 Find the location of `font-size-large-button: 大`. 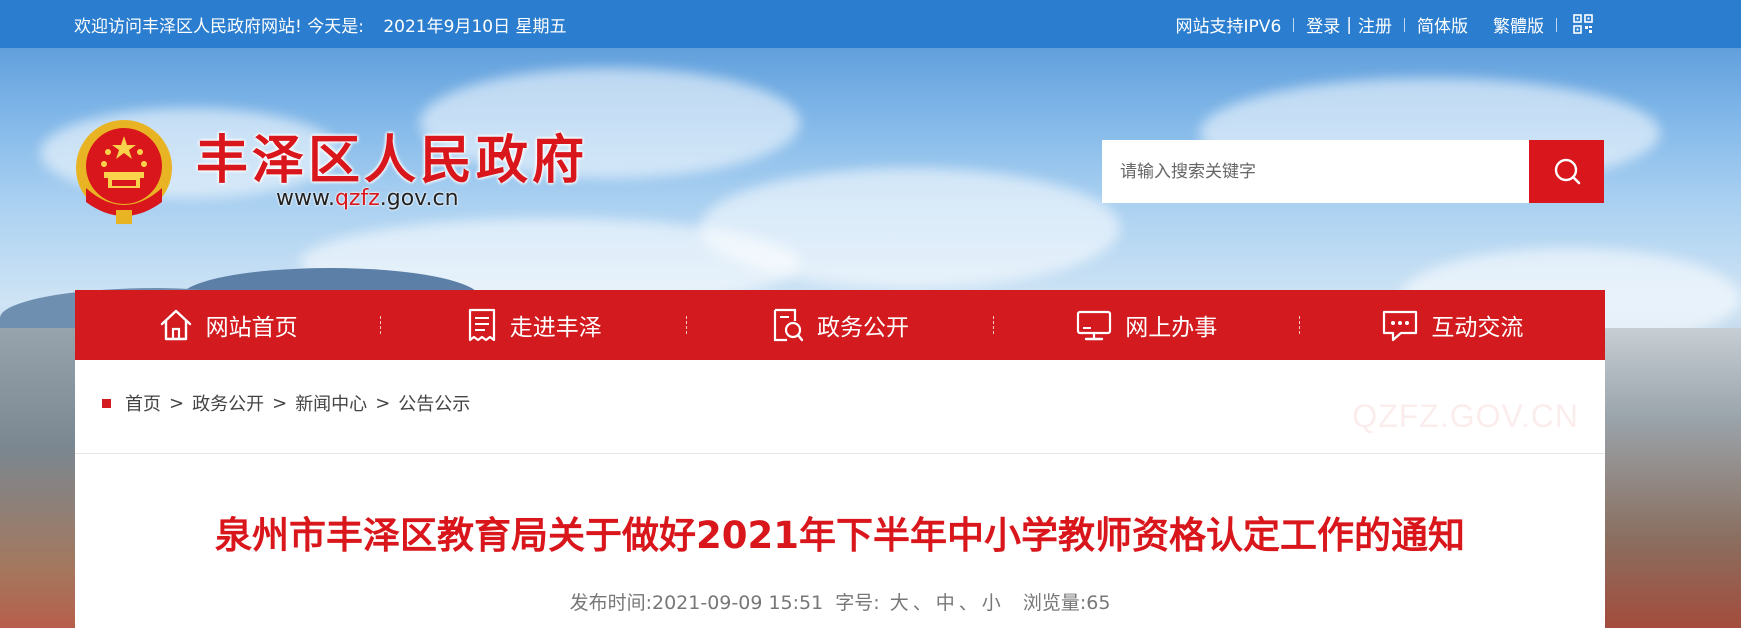

font-size-large-button: 大 is located at coordinates (899, 603).